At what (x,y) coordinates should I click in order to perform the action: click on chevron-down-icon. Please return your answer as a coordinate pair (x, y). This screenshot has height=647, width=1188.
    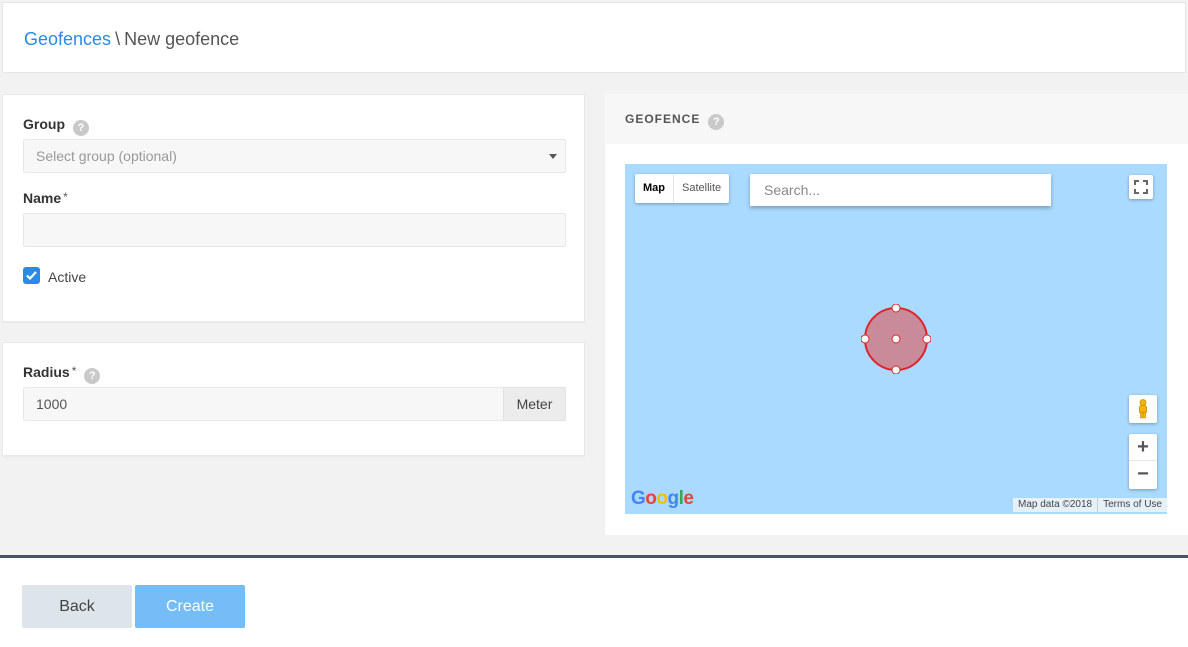
    Looking at the image, I should click on (553, 156).